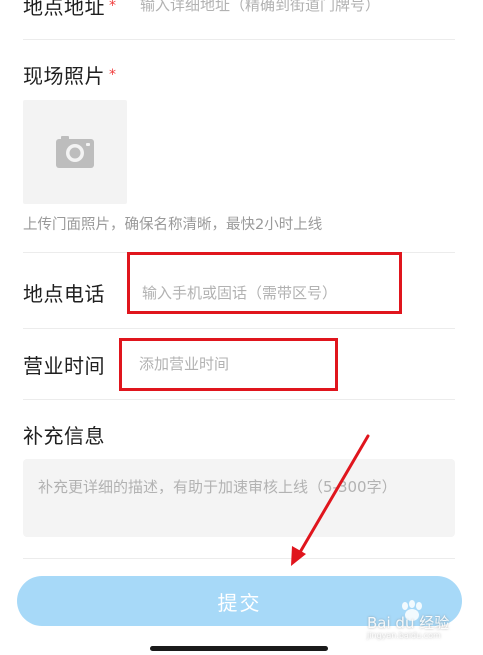  Describe the element at coordinates (408, 623) in the screenshot. I see `watermark-brand: Bai du 经验` at that location.